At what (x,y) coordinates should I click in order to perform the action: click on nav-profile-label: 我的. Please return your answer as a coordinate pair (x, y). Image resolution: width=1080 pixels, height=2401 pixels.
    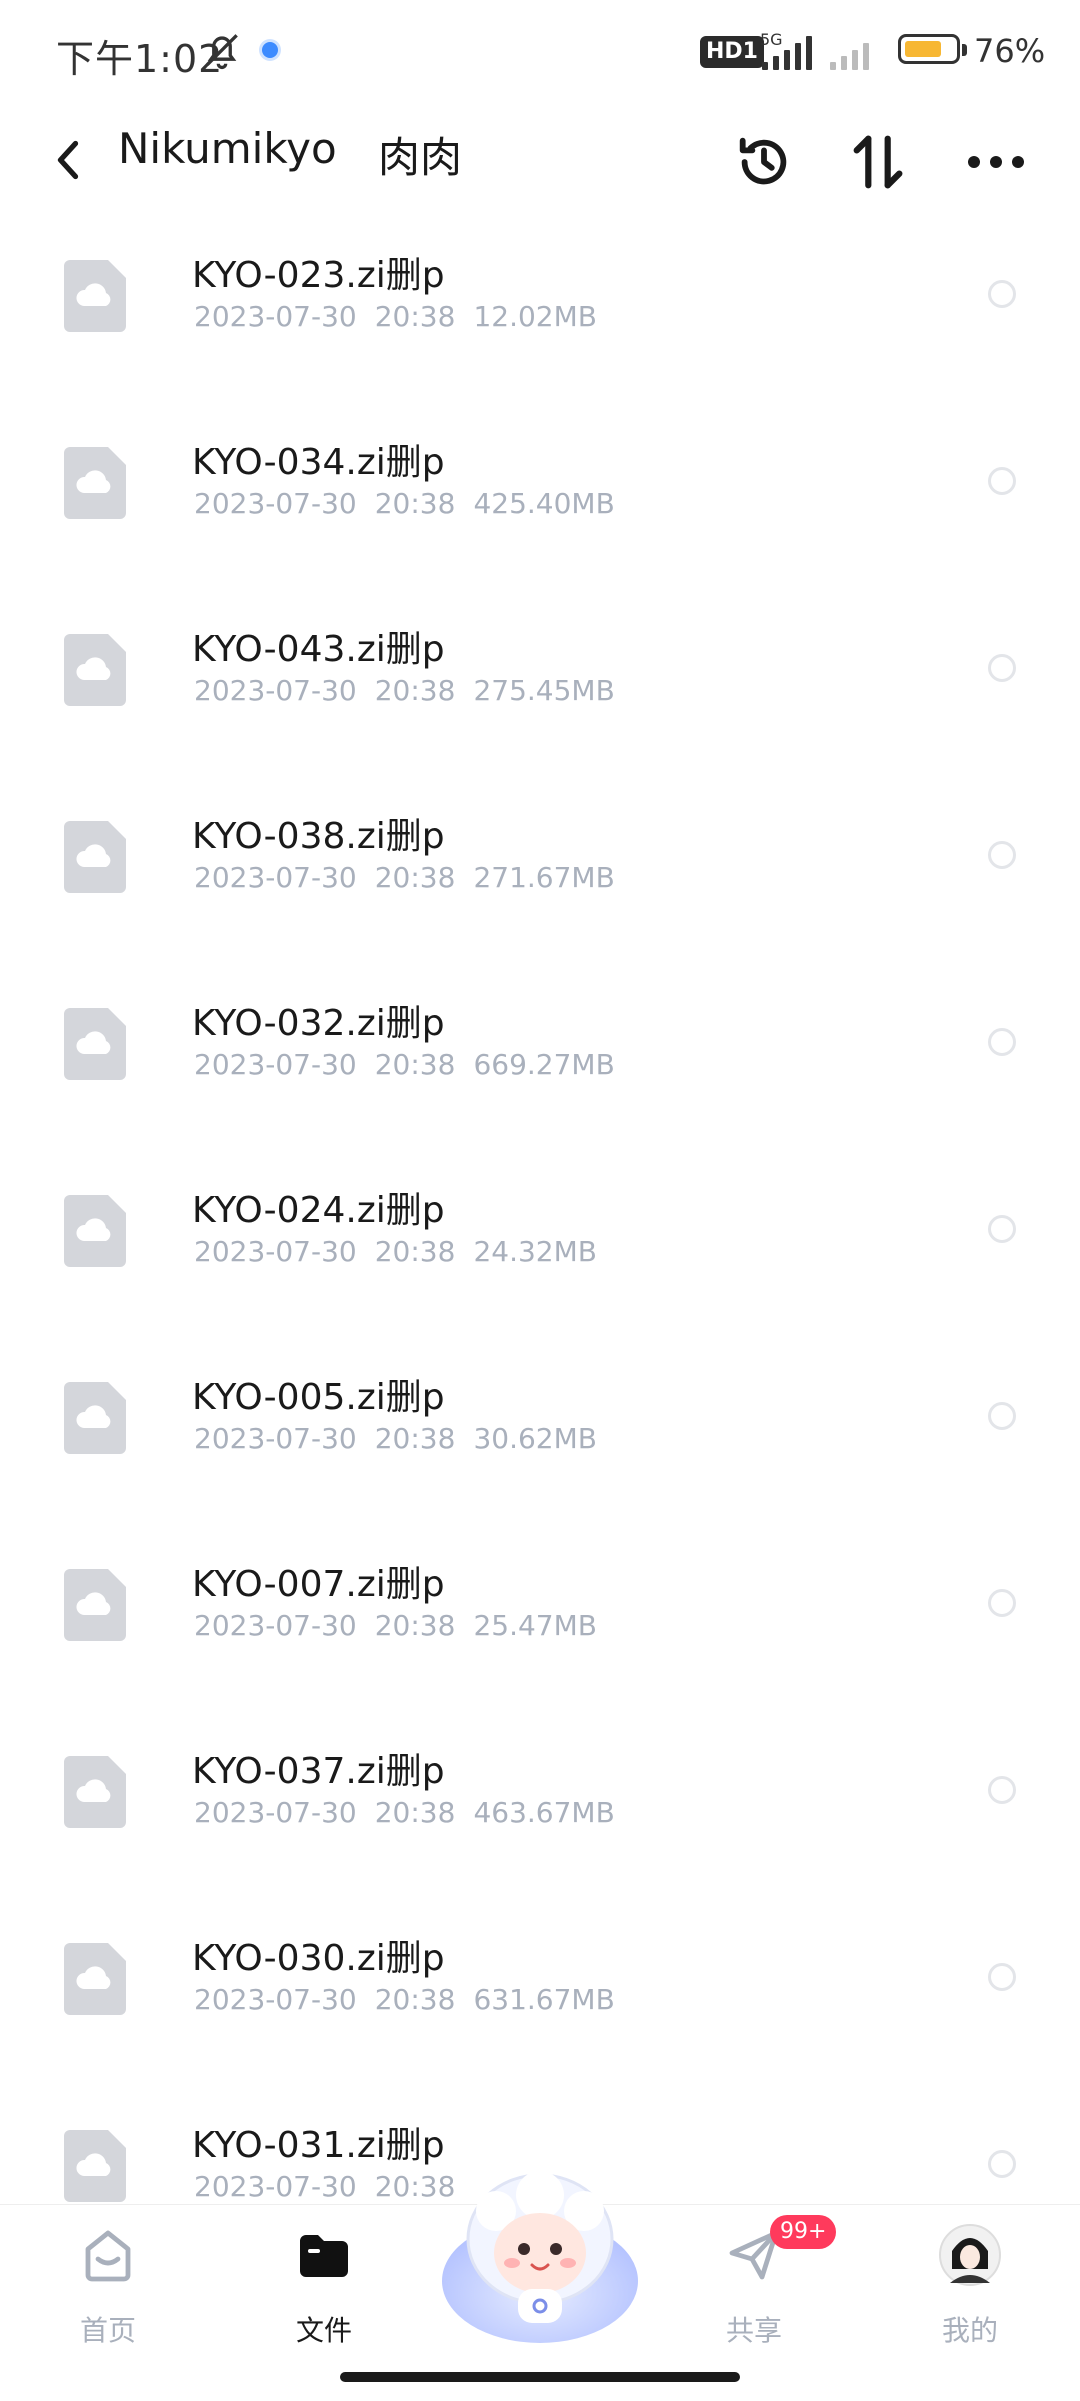
    Looking at the image, I should click on (969, 2330).